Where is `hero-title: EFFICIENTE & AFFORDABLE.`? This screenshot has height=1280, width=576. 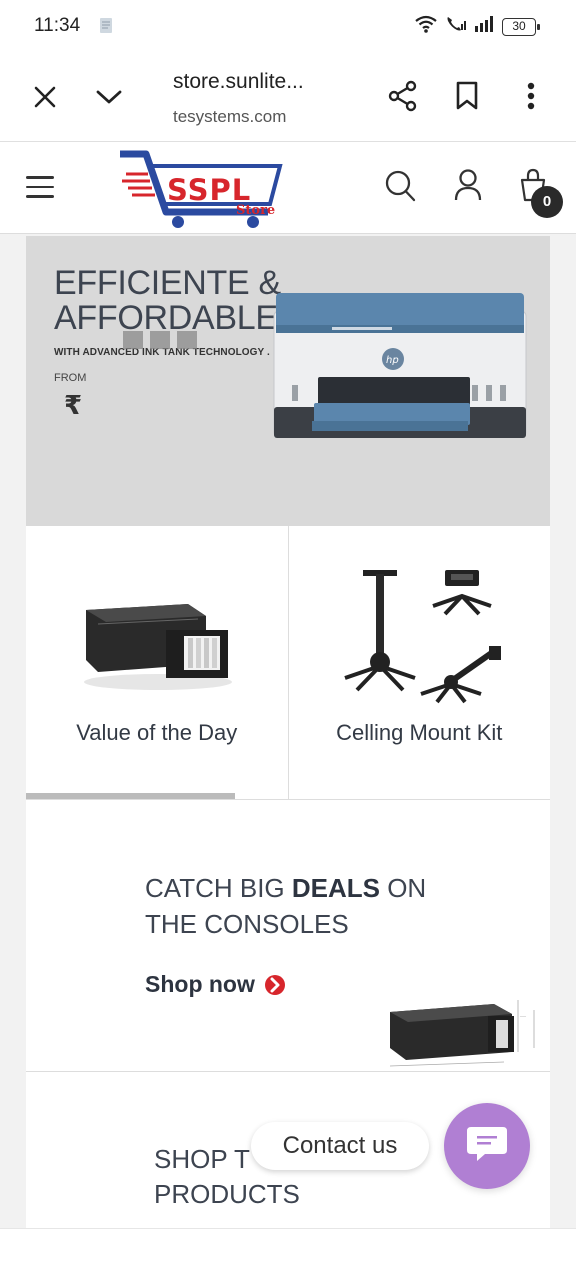 hero-title: EFFICIENTE & AFFORDABLE. is located at coordinates (170, 301).